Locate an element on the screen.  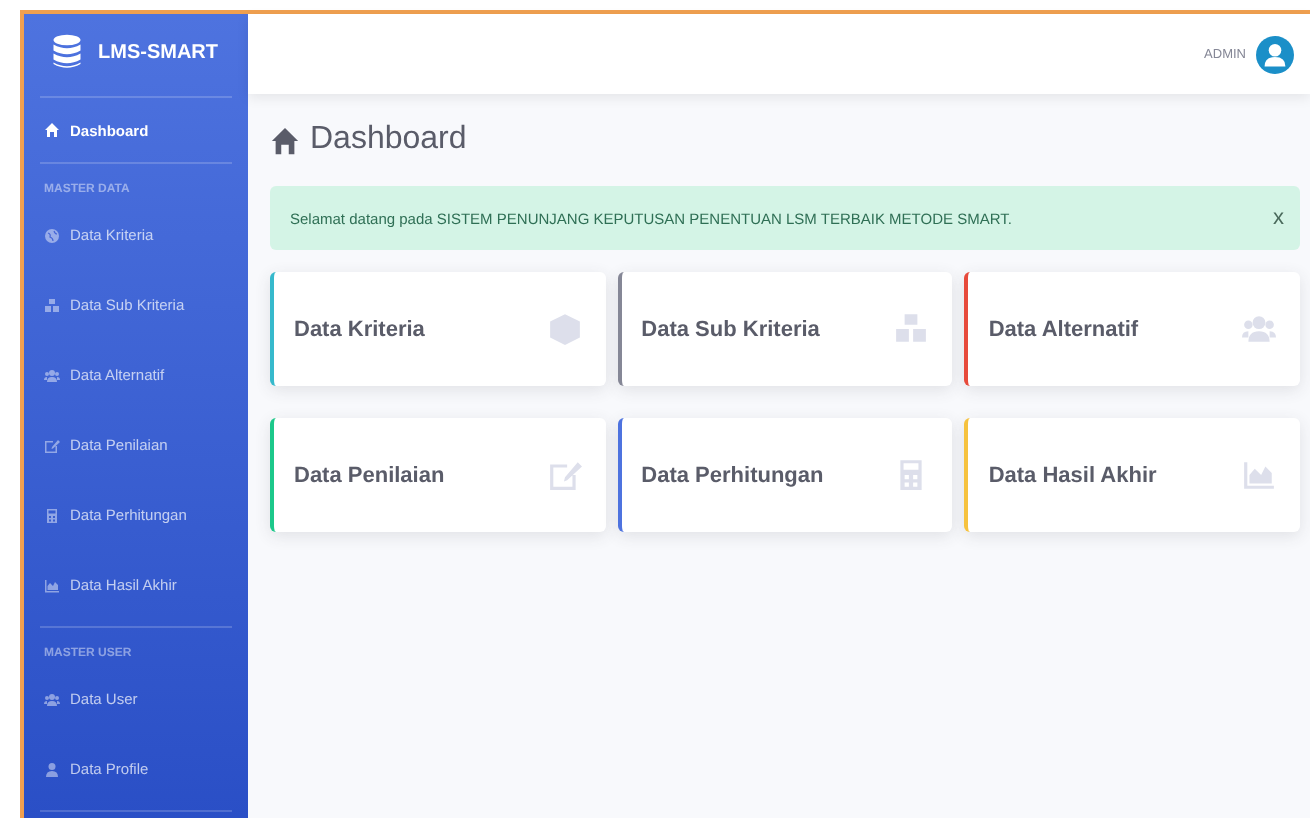
card-label: Data Kriteria is located at coordinates (359, 329).